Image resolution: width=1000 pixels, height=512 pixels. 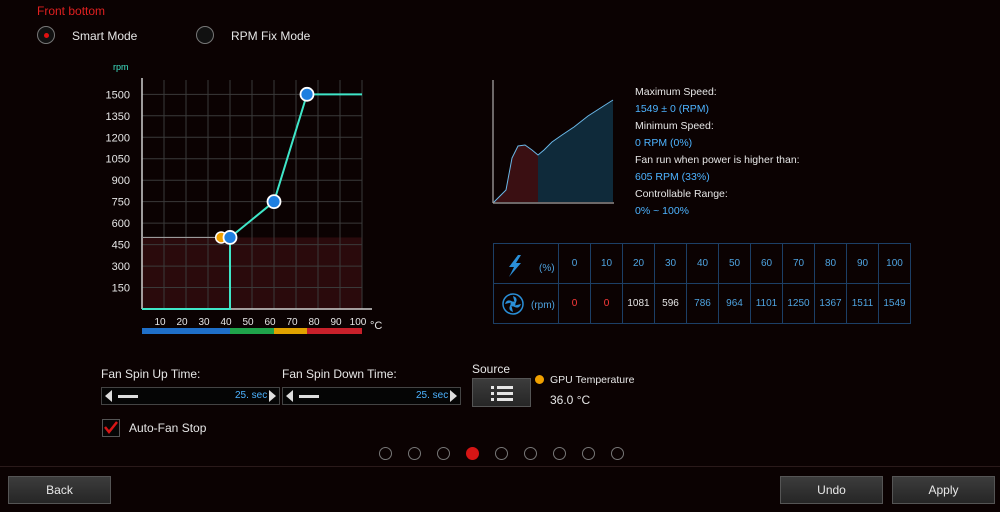 I want to click on sensor-name: GPU Temperature, so click(x=592, y=380).